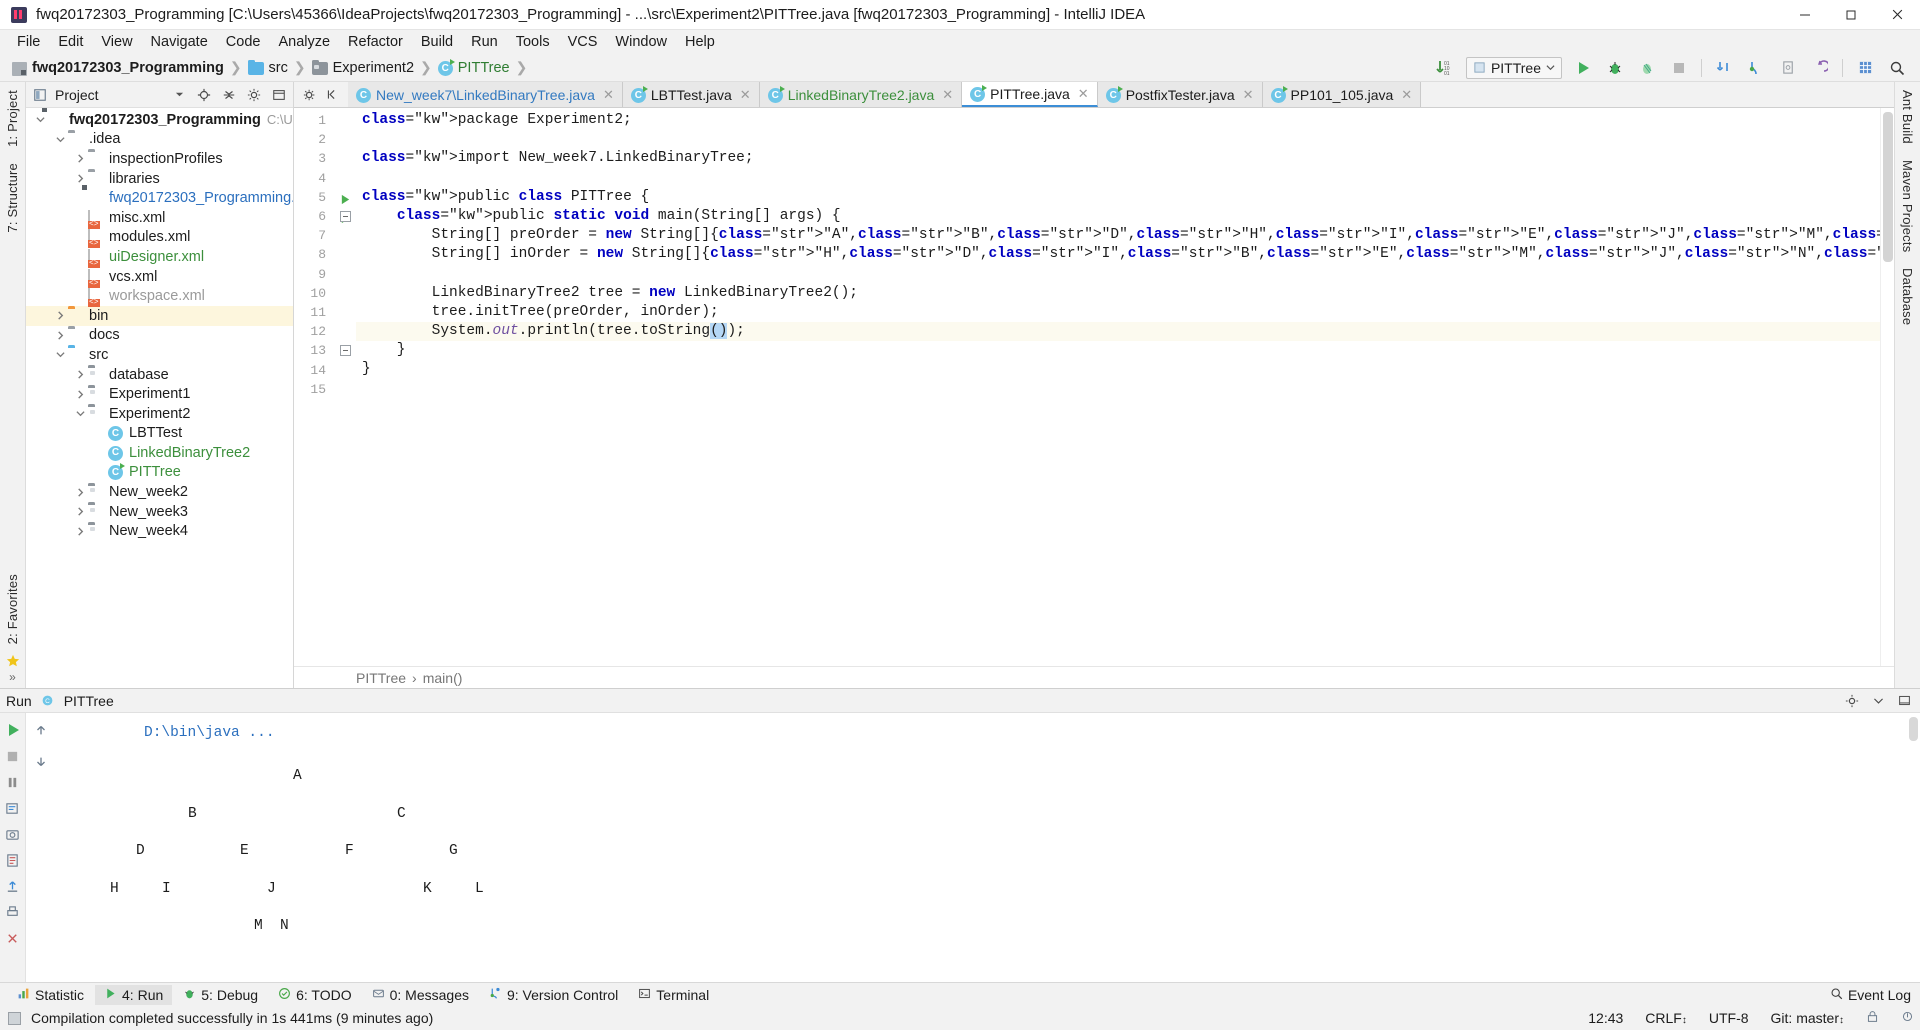  Describe the element at coordinates (1807, 1018) in the screenshot. I see `git-branch-indicator: Git: master↕` at that location.